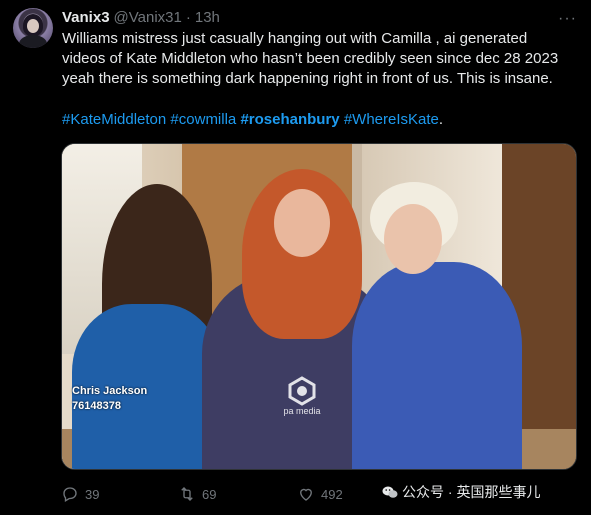 This screenshot has height=515, width=591. What do you see at coordinates (96, 406) in the screenshot?
I see `photo-credit-id: 76148378` at bounding box center [96, 406].